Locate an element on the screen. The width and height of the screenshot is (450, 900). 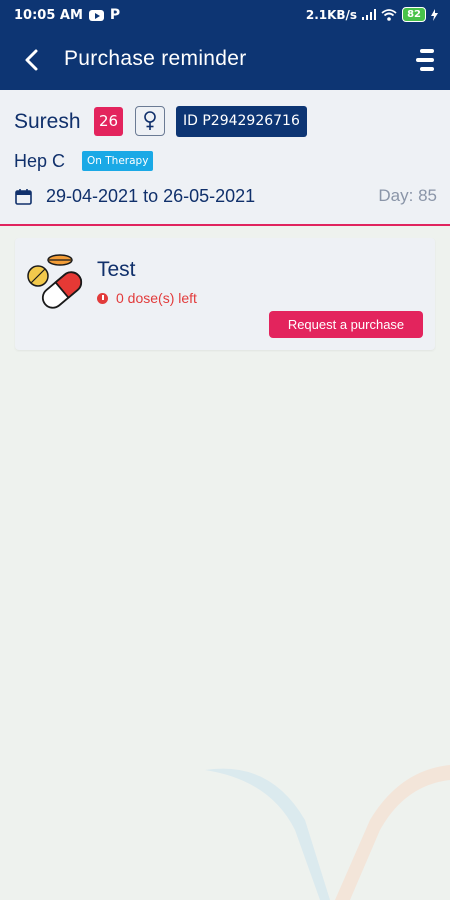
status-left: 10:05 AM P is located at coordinates (67, 15).